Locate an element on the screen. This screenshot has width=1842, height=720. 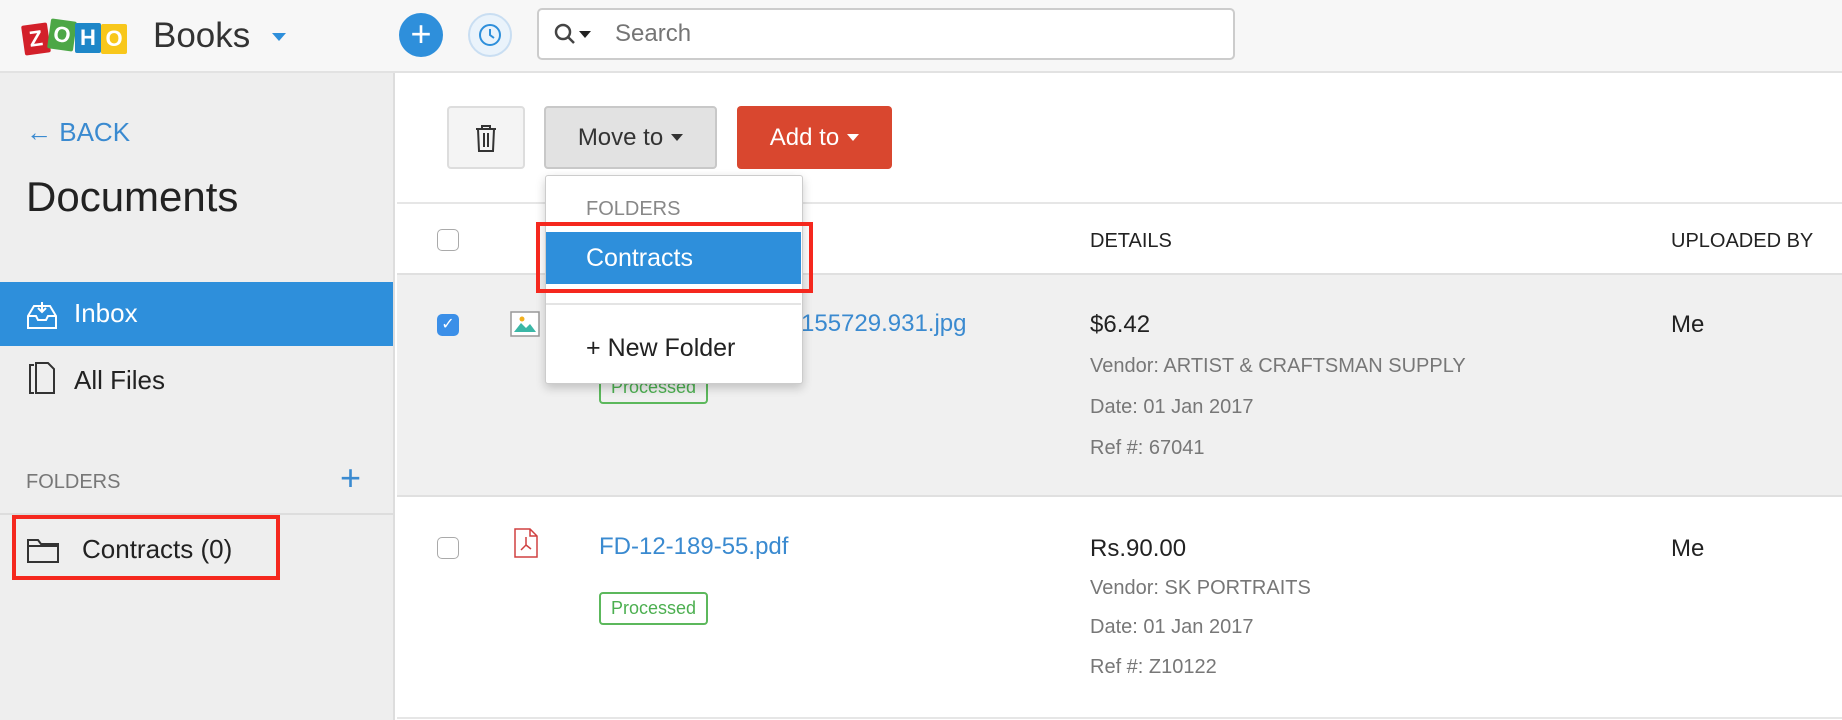
sidebar-item-label: Inbox is located at coordinates (106, 313).